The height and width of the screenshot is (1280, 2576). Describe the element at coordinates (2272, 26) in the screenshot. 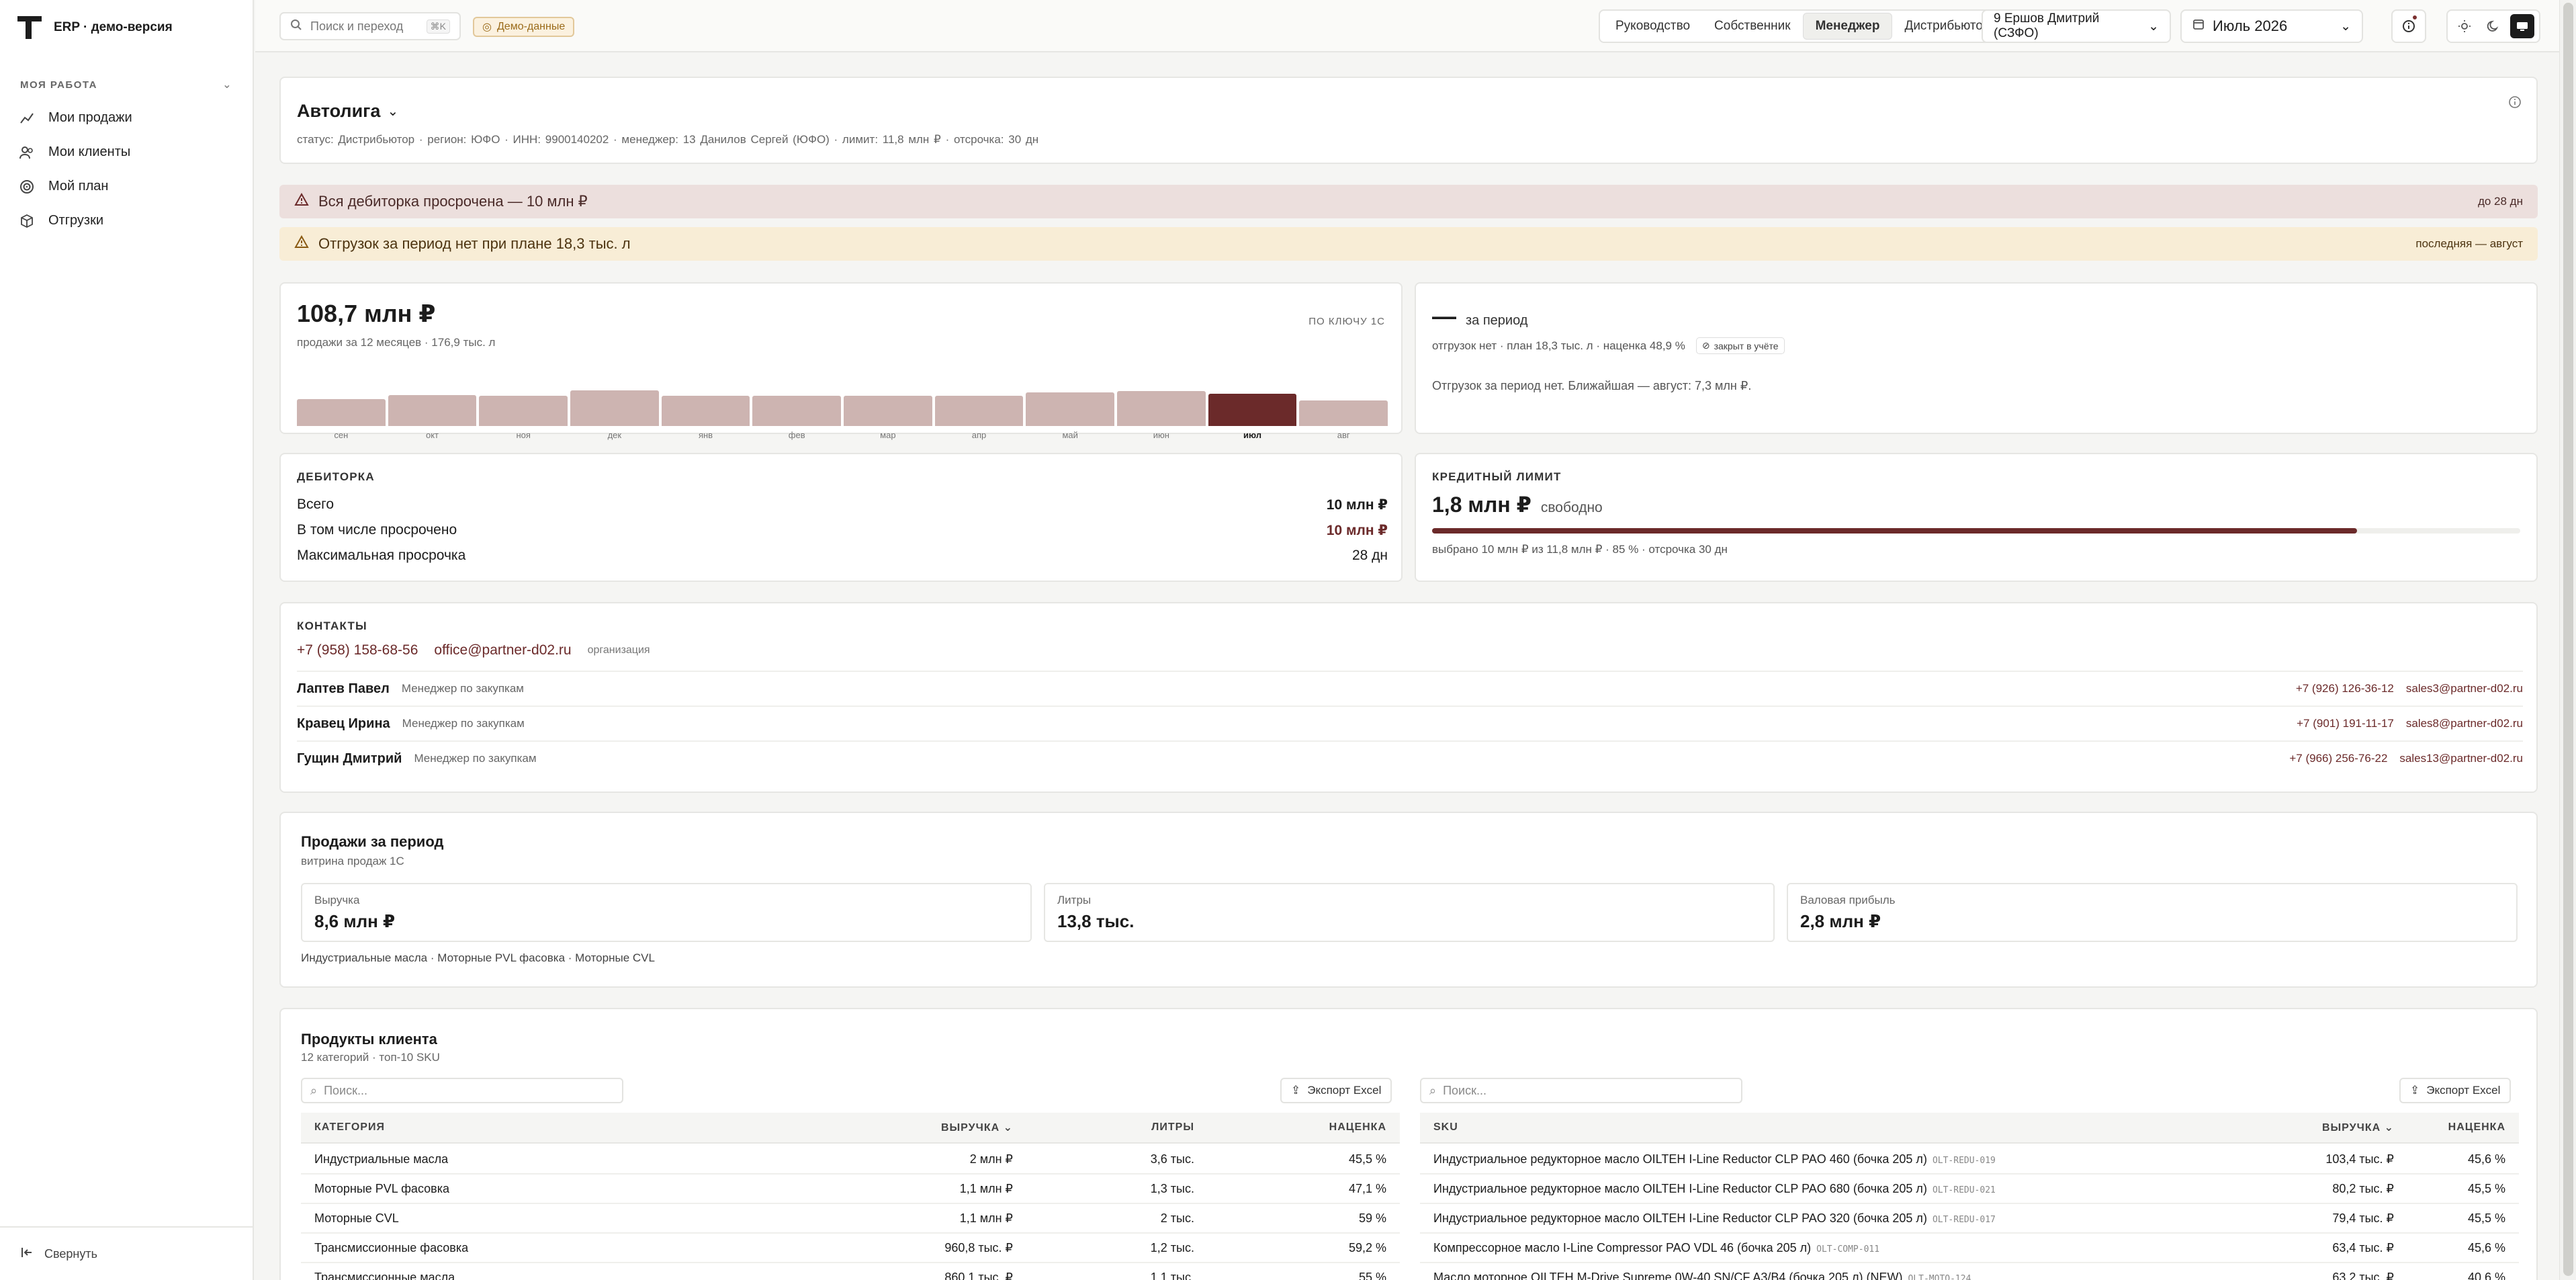

I see `period-select: Июль 2026 ⌄` at that location.